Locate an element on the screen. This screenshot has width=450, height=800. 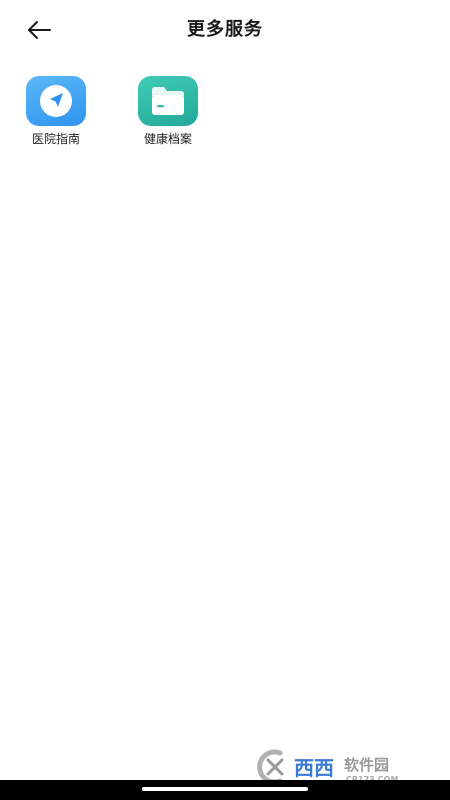
hospital-guide-icon-tile is located at coordinates (56, 101).